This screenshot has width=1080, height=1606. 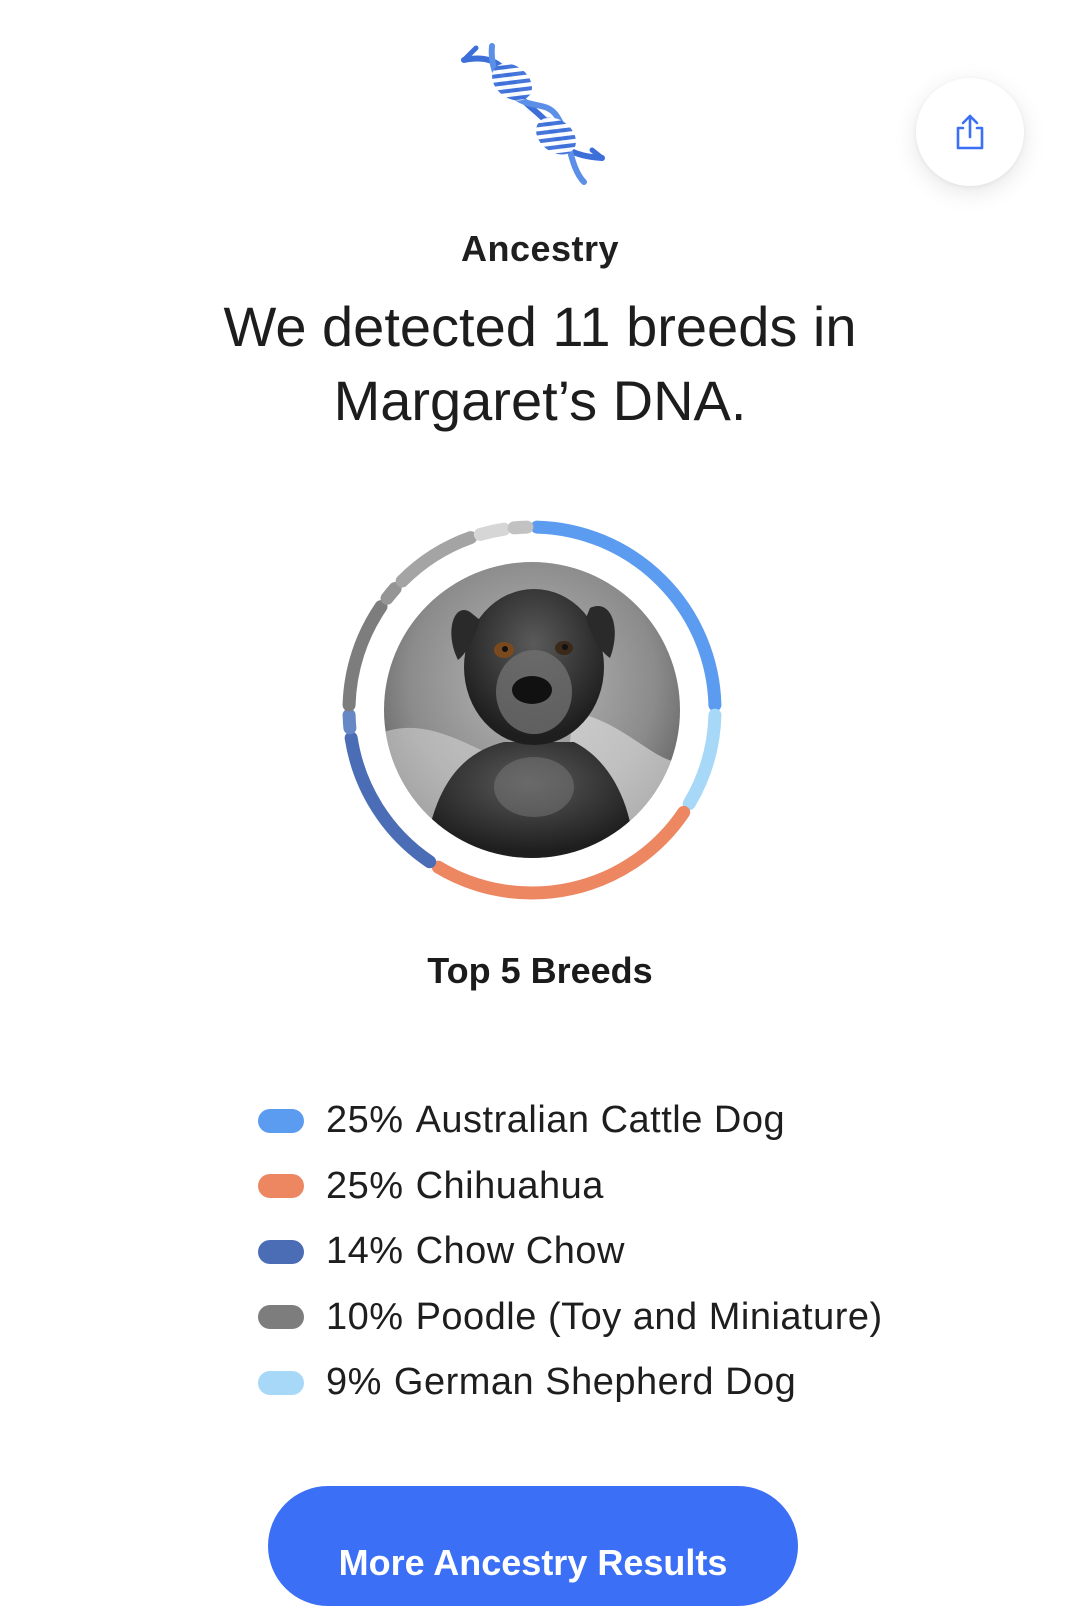 I want to click on breed-percent: 9%, so click(x=354, y=1382).